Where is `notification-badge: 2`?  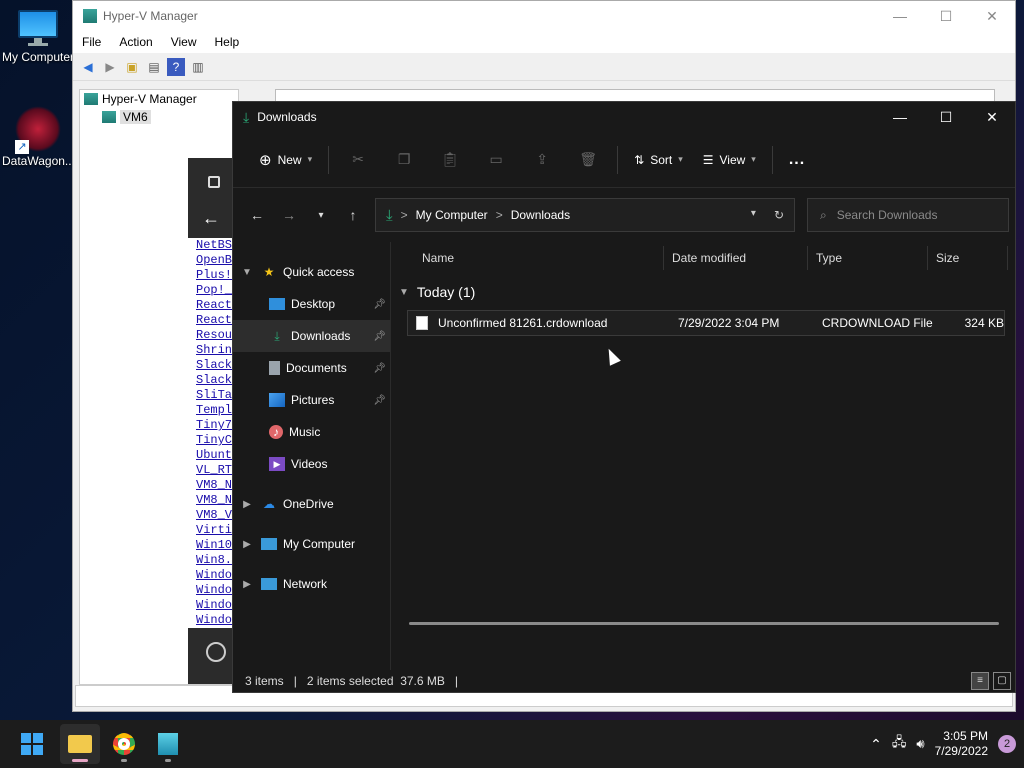
notification-badge: 2 is located at coordinates (1007, 744).